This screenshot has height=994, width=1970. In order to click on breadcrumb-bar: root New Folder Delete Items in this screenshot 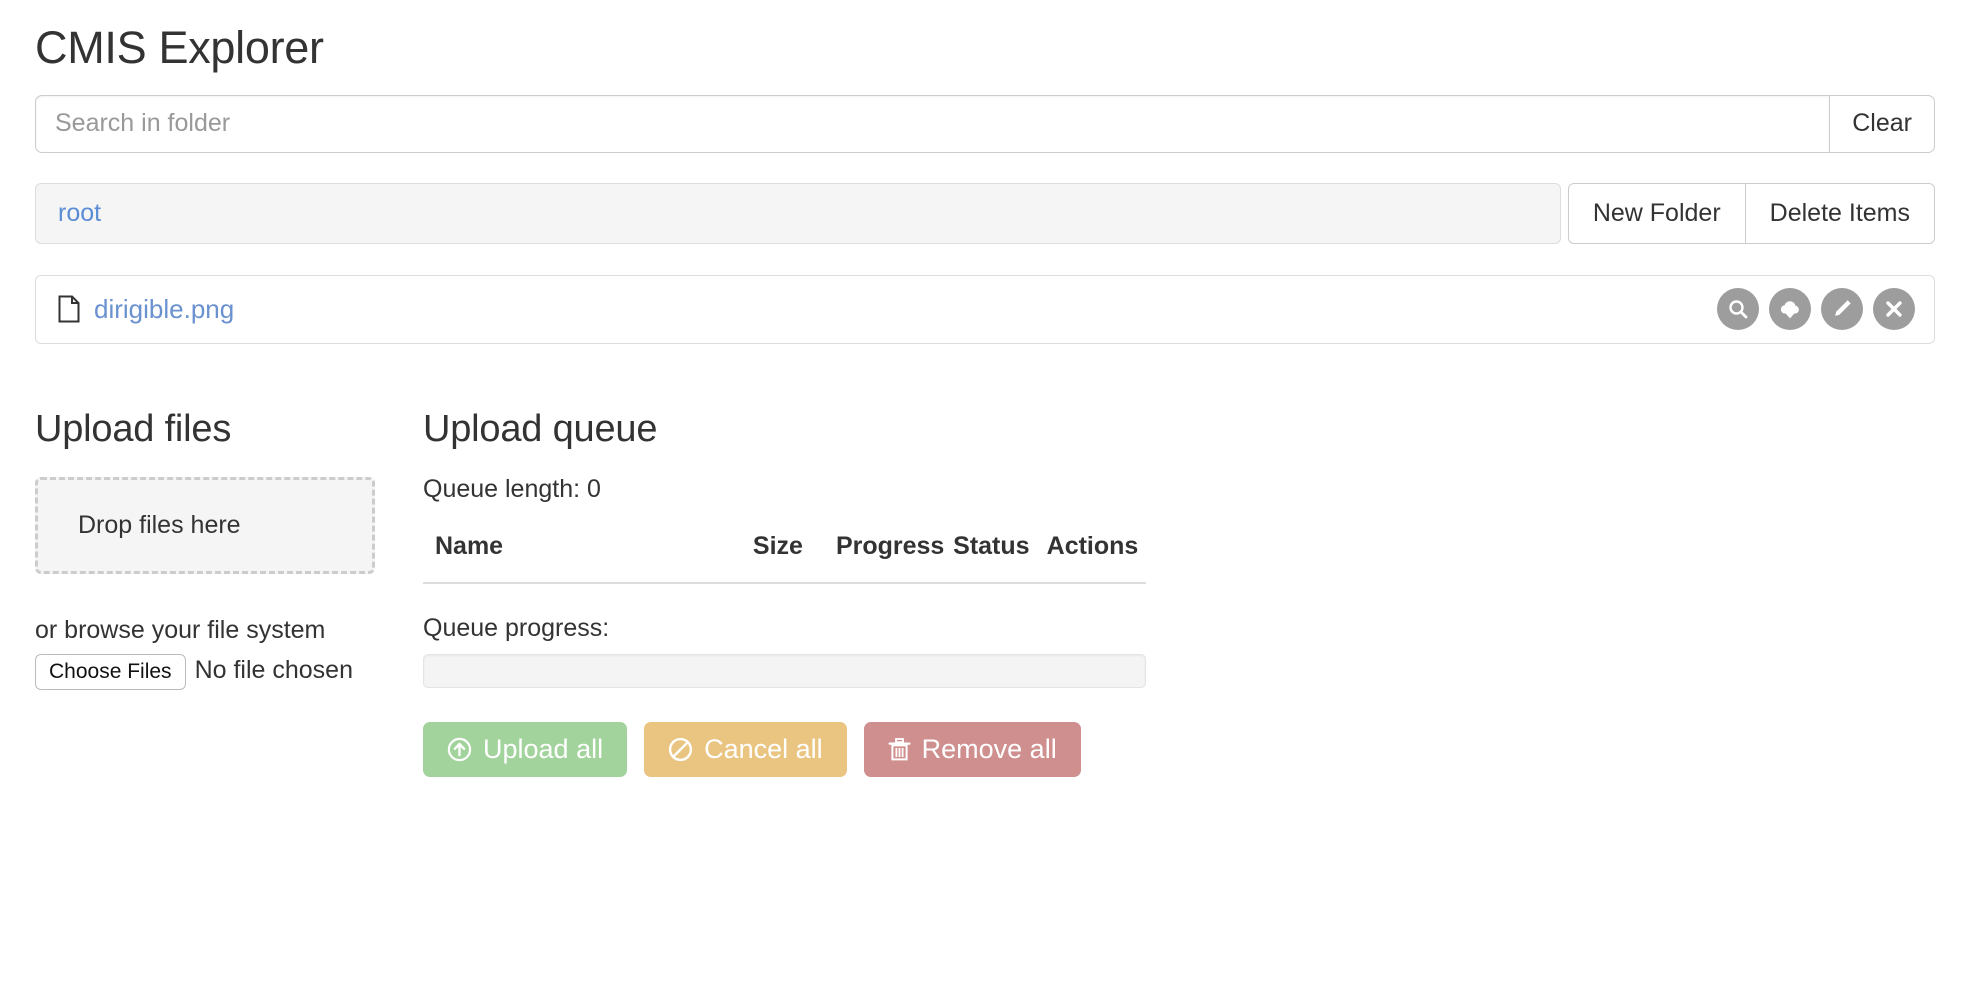, I will do `click(985, 213)`.